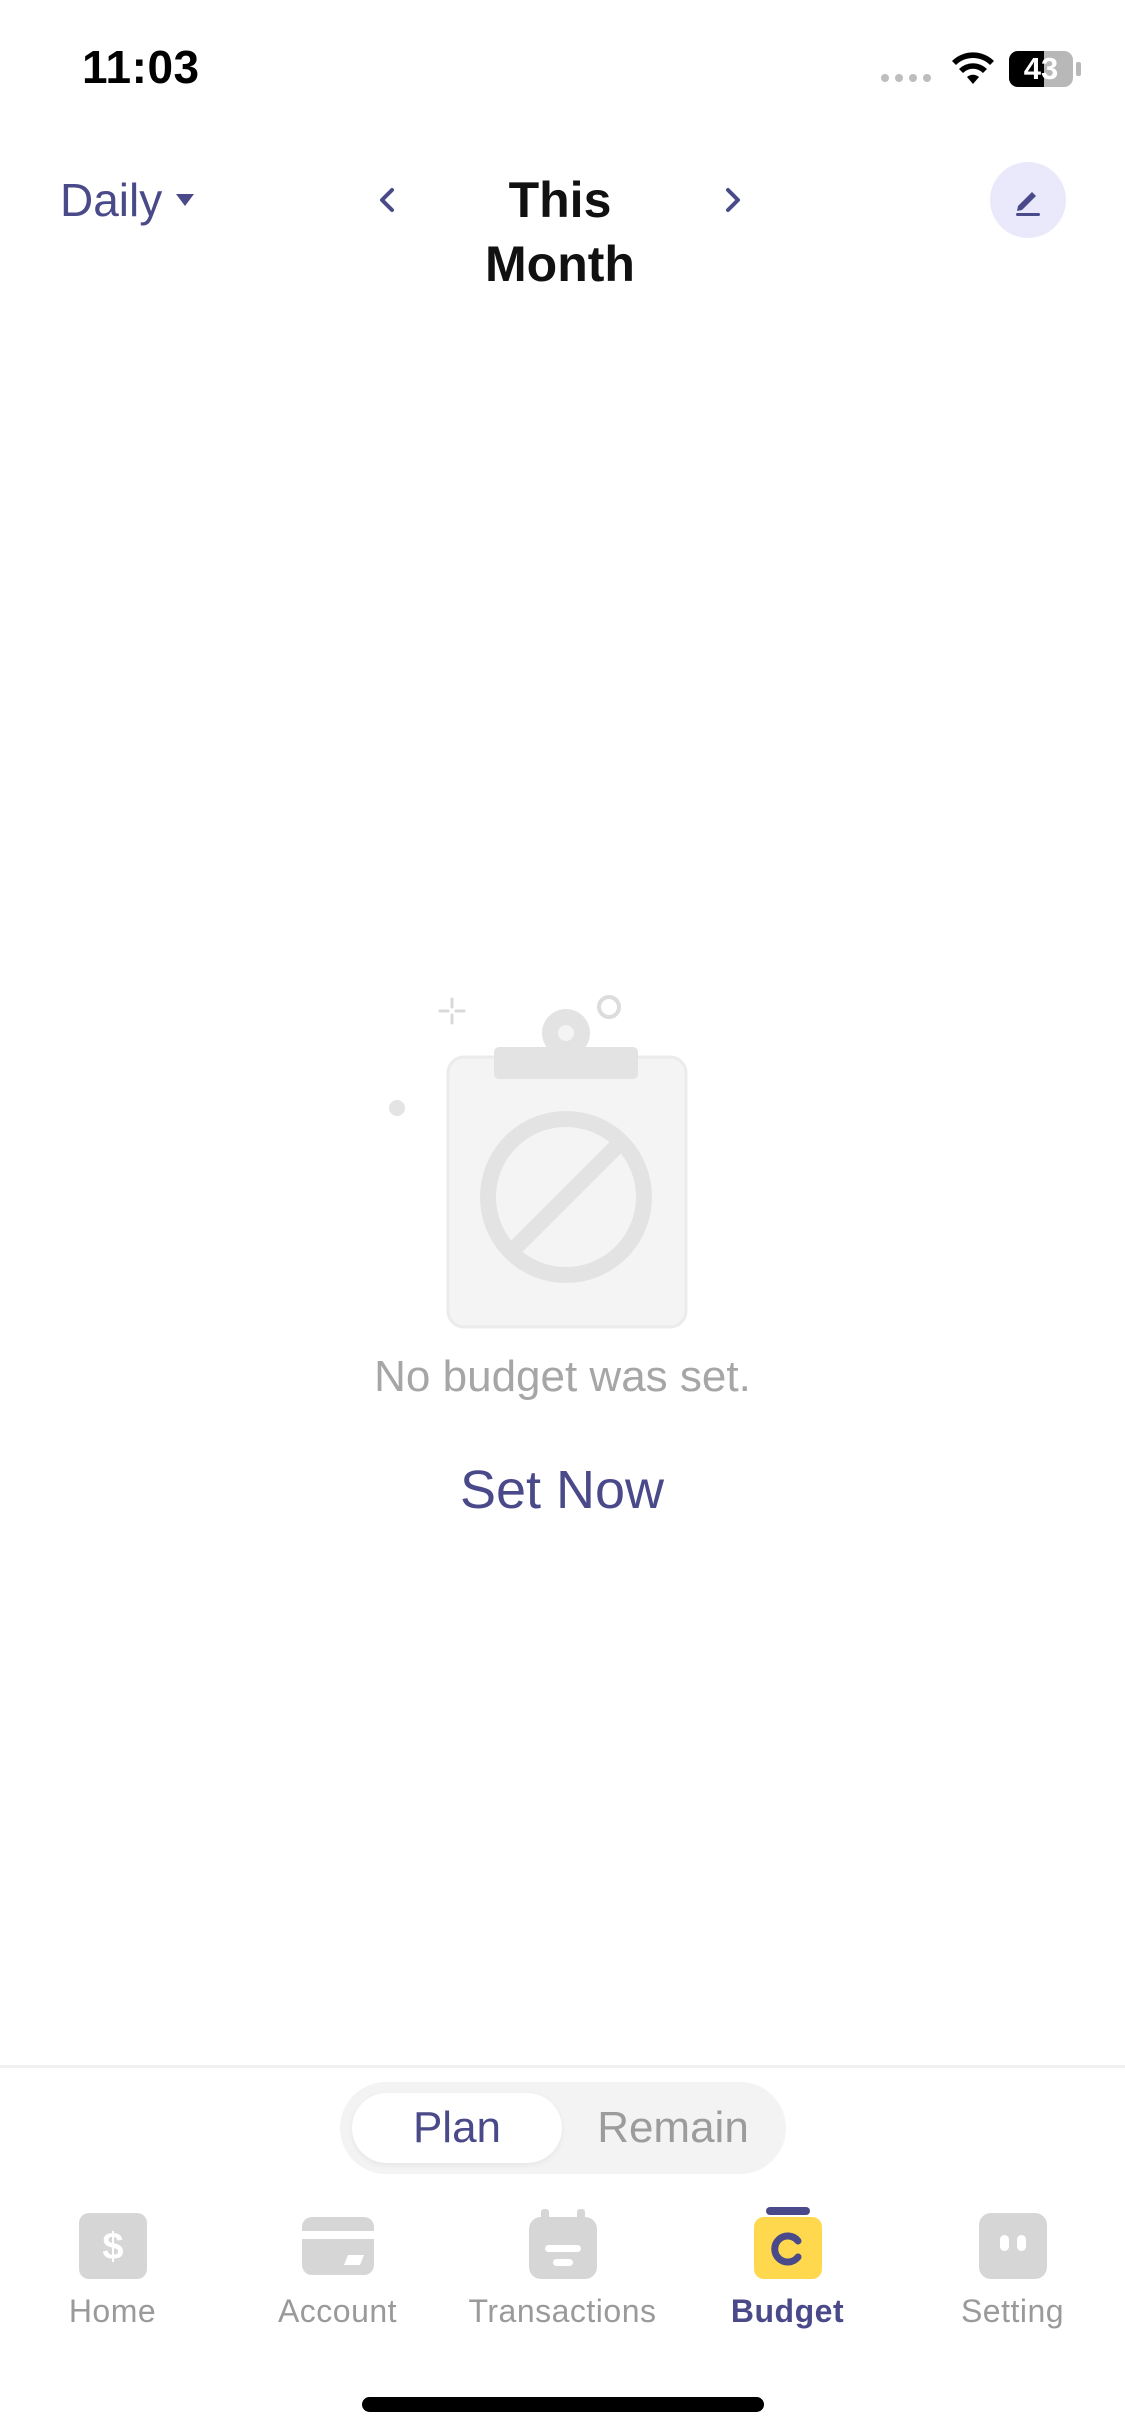  What do you see at coordinates (906, 78) in the screenshot?
I see `signal-icon` at bounding box center [906, 78].